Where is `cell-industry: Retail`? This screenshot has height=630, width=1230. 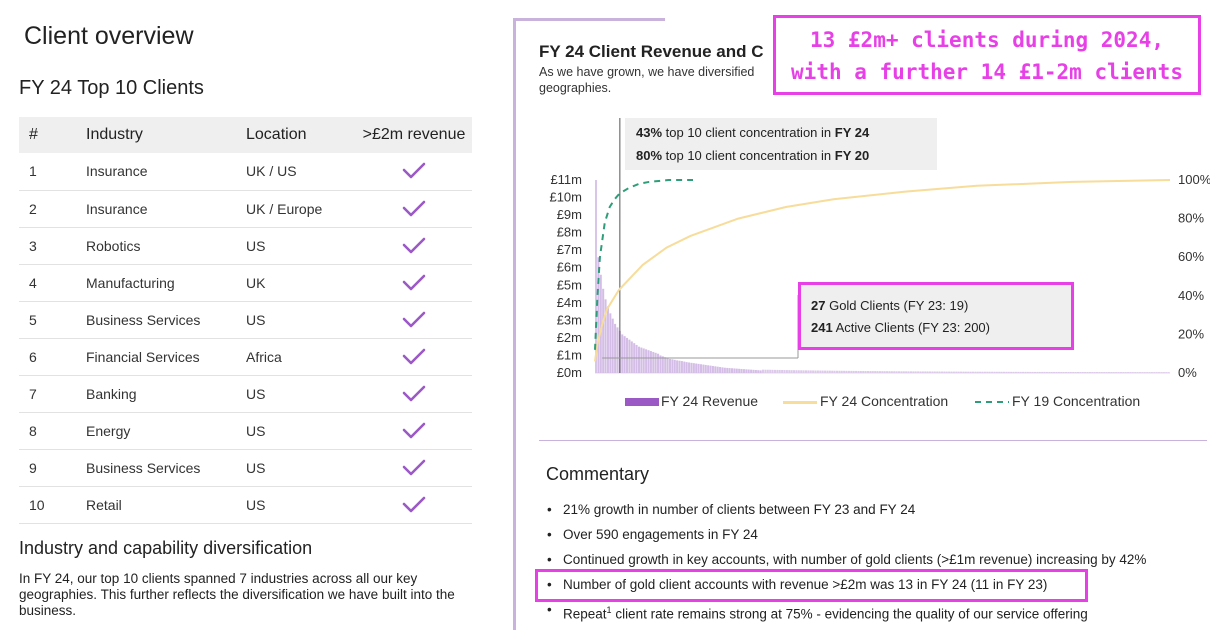 cell-industry: Retail is located at coordinates (166, 505).